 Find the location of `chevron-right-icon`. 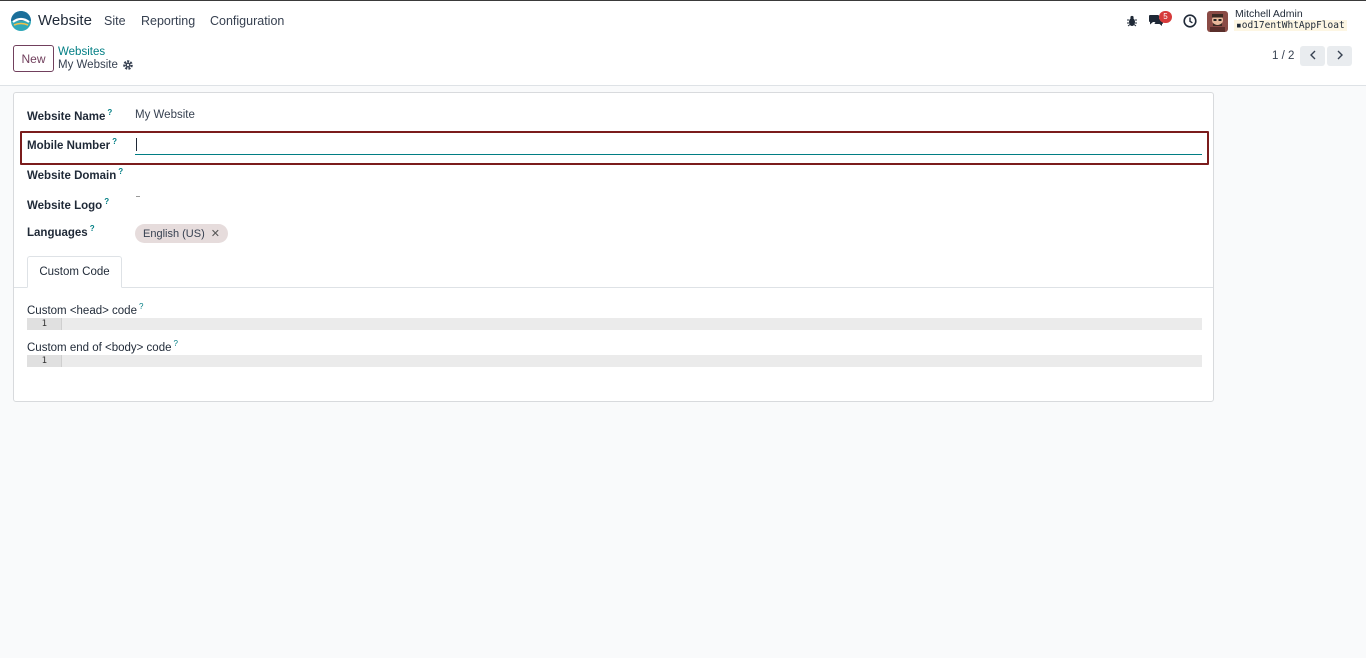

chevron-right-icon is located at coordinates (1340, 56).